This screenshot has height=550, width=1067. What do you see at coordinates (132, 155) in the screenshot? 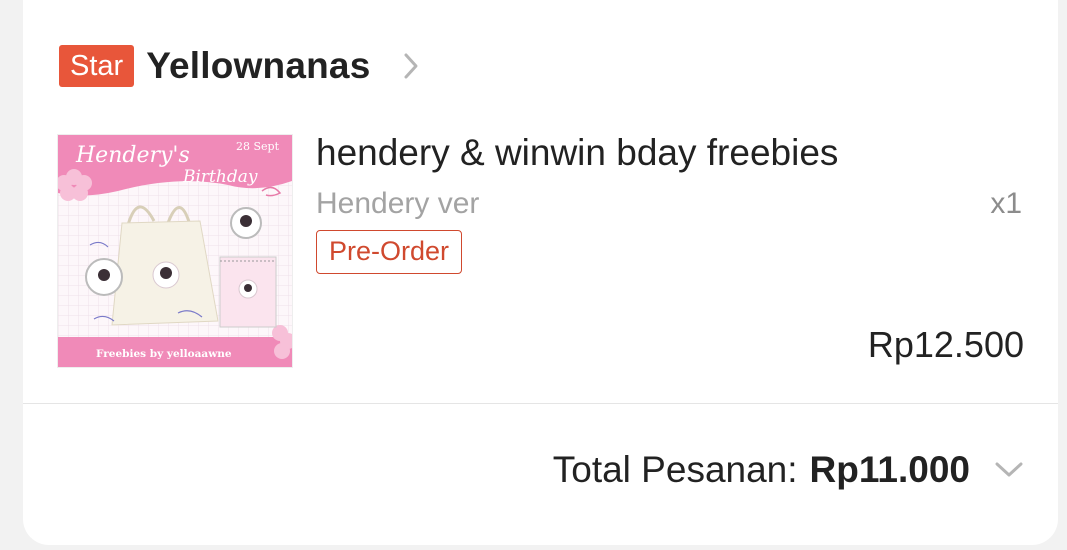
I see `image-heading-line1: Hendery's` at bounding box center [132, 155].